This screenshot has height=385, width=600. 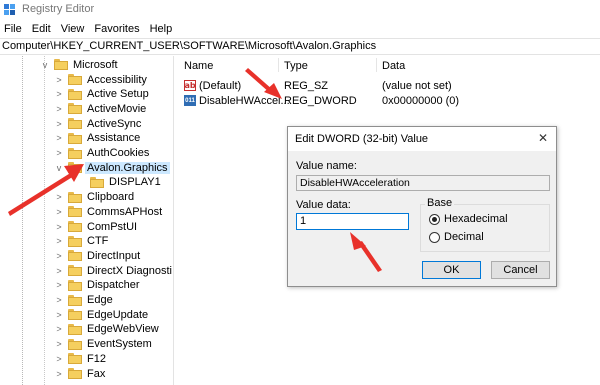 I want to click on decimal-radio, so click(x=434, y=237).